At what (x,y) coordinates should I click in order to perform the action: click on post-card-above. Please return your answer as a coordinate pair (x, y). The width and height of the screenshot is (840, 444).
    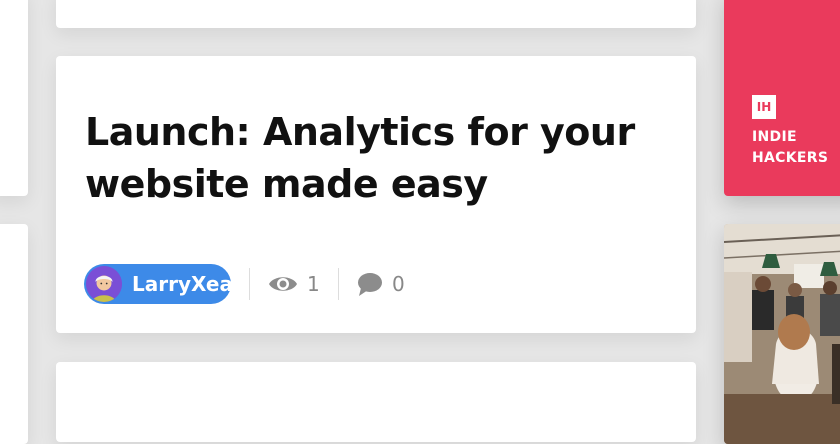
    Looking at the image, I should click on (376, 14).